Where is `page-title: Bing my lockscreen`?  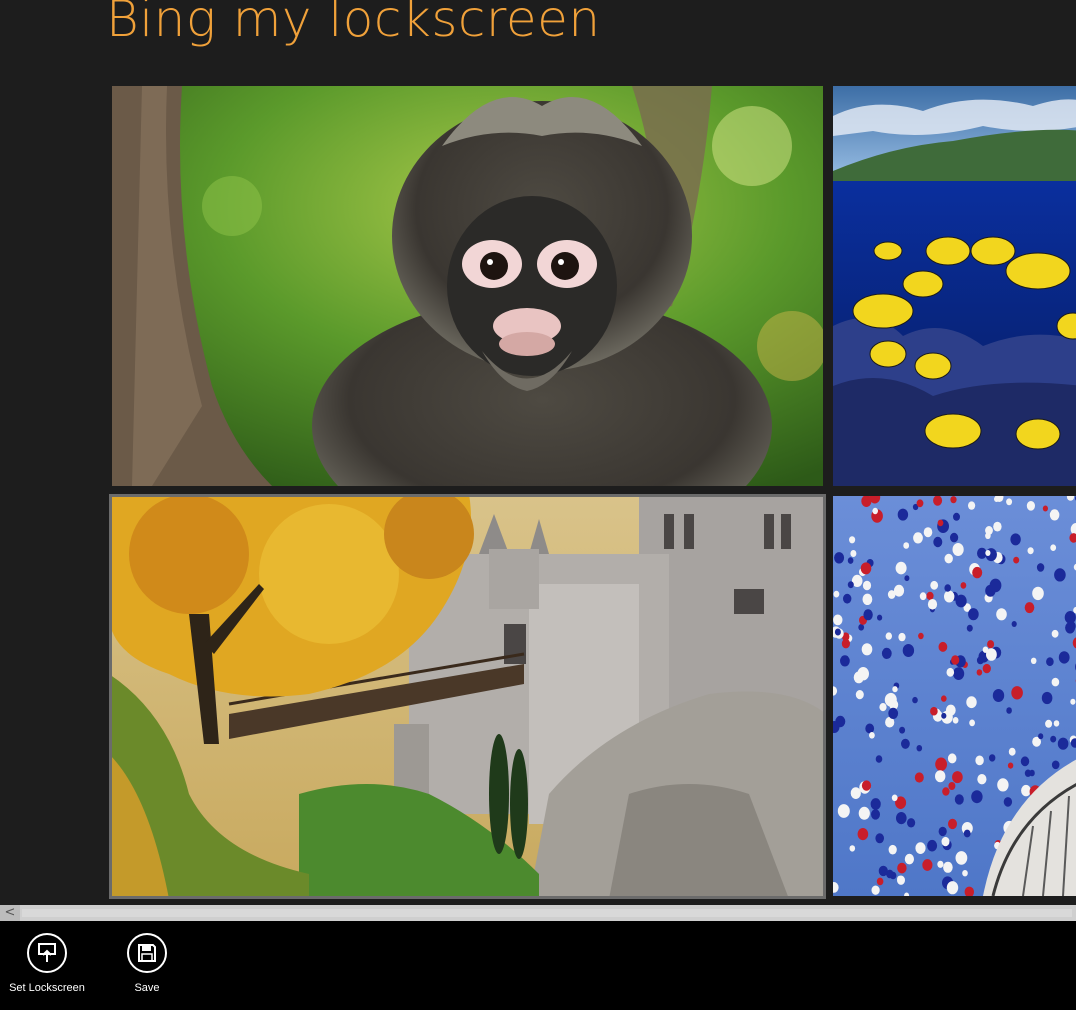
page-title: Bing my lockscreen is located at coordinates (353, 24).